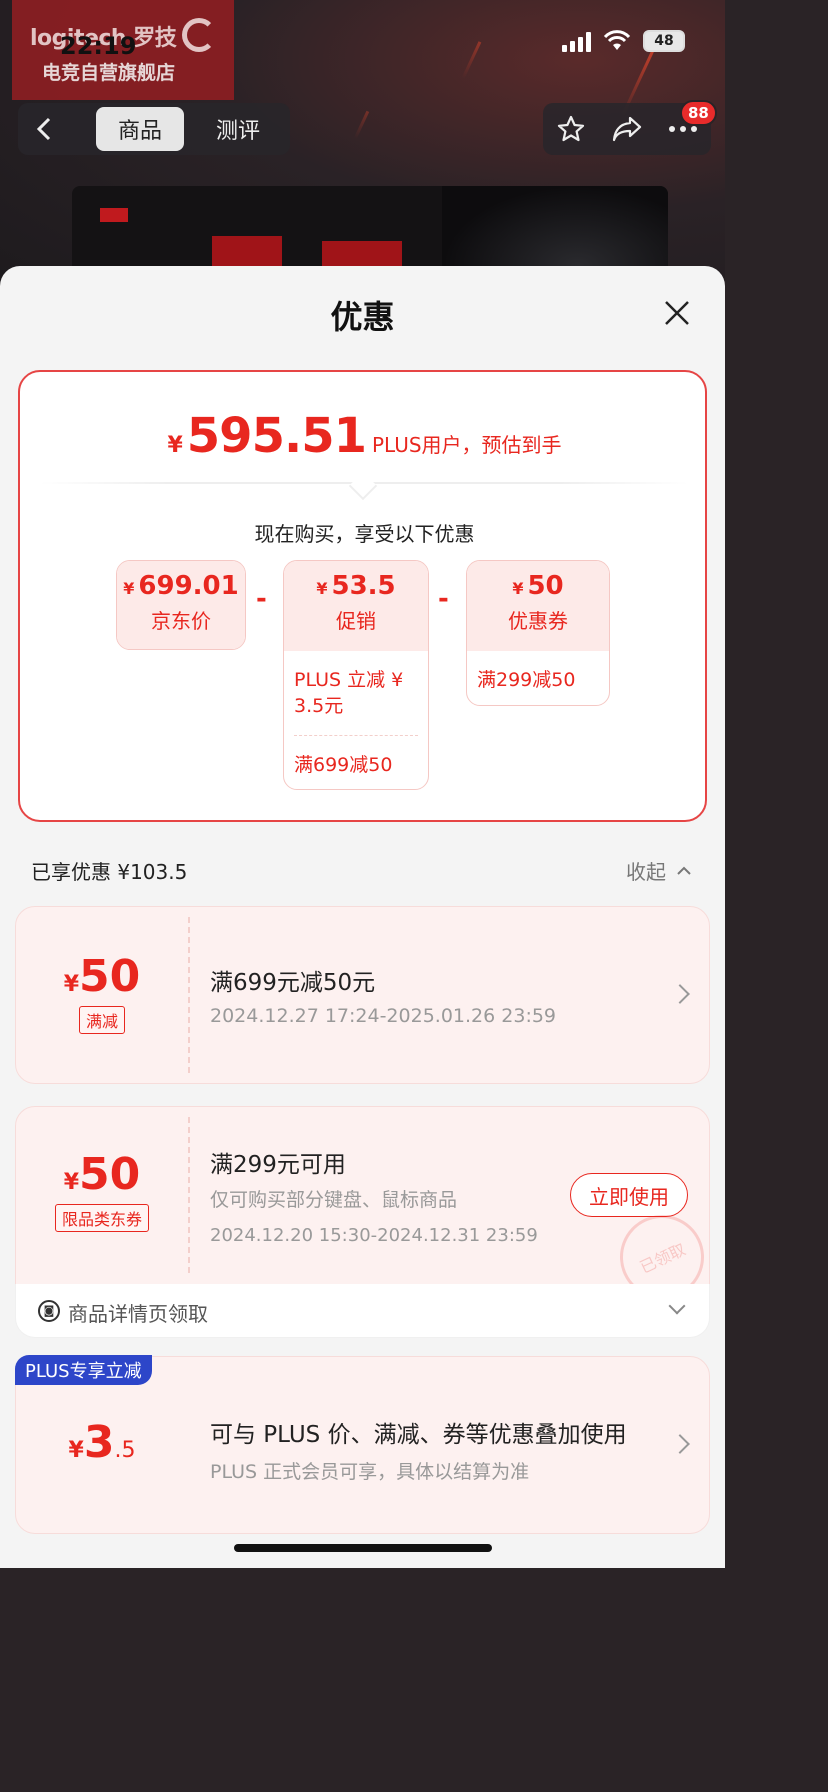 The width and height of the screenshot is (828, 1792). Describe the element at coordinates (571, 129) in the screenshot. I see `star-icon` at that location.